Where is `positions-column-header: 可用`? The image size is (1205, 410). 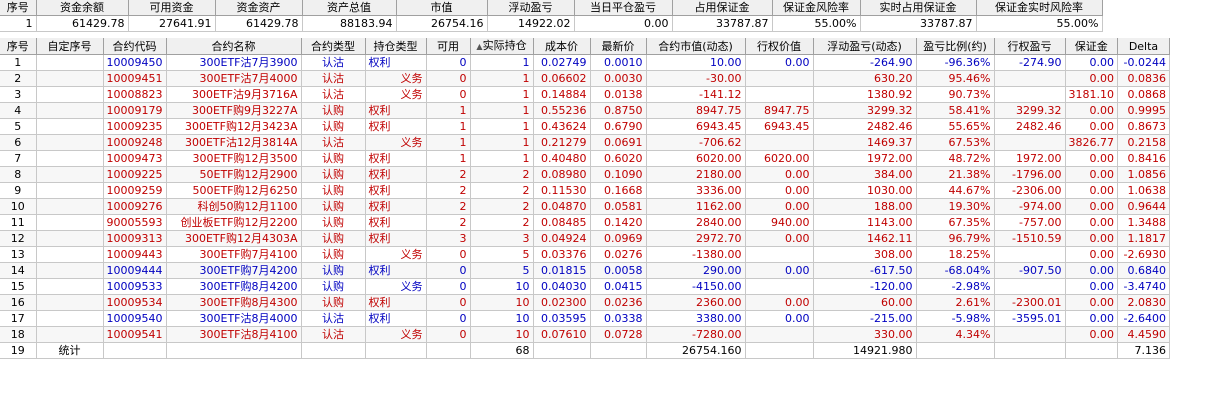
positions-column-header: 可用 is located at coordinates (448, 46).